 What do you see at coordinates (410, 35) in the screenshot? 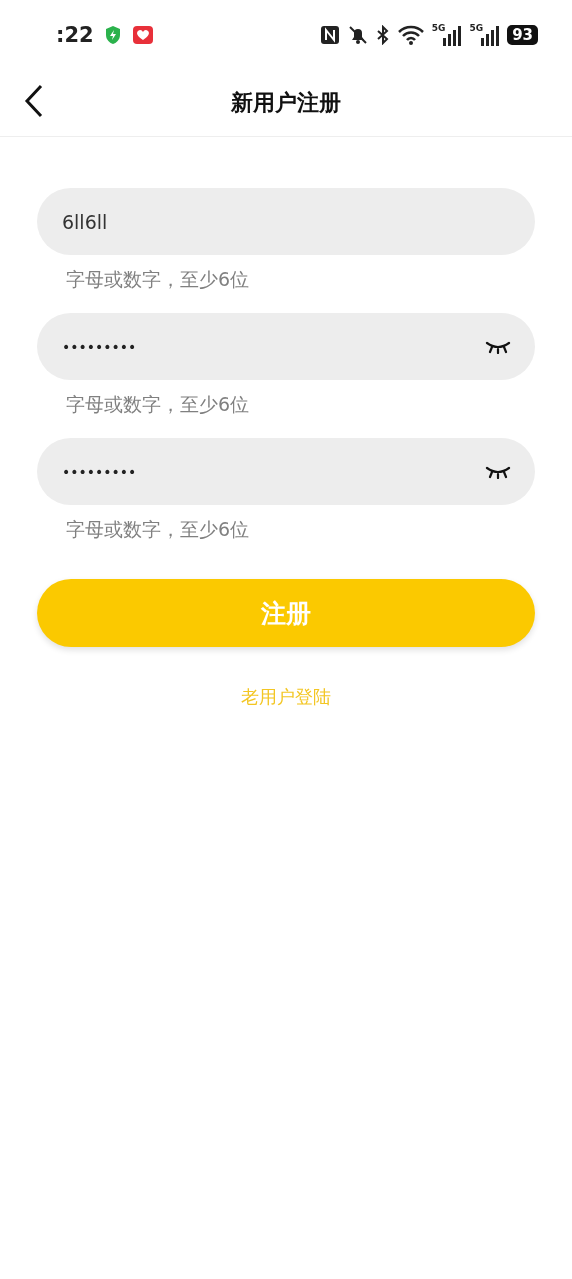
I see `wifi-icon` at bounding box center [410, 35].